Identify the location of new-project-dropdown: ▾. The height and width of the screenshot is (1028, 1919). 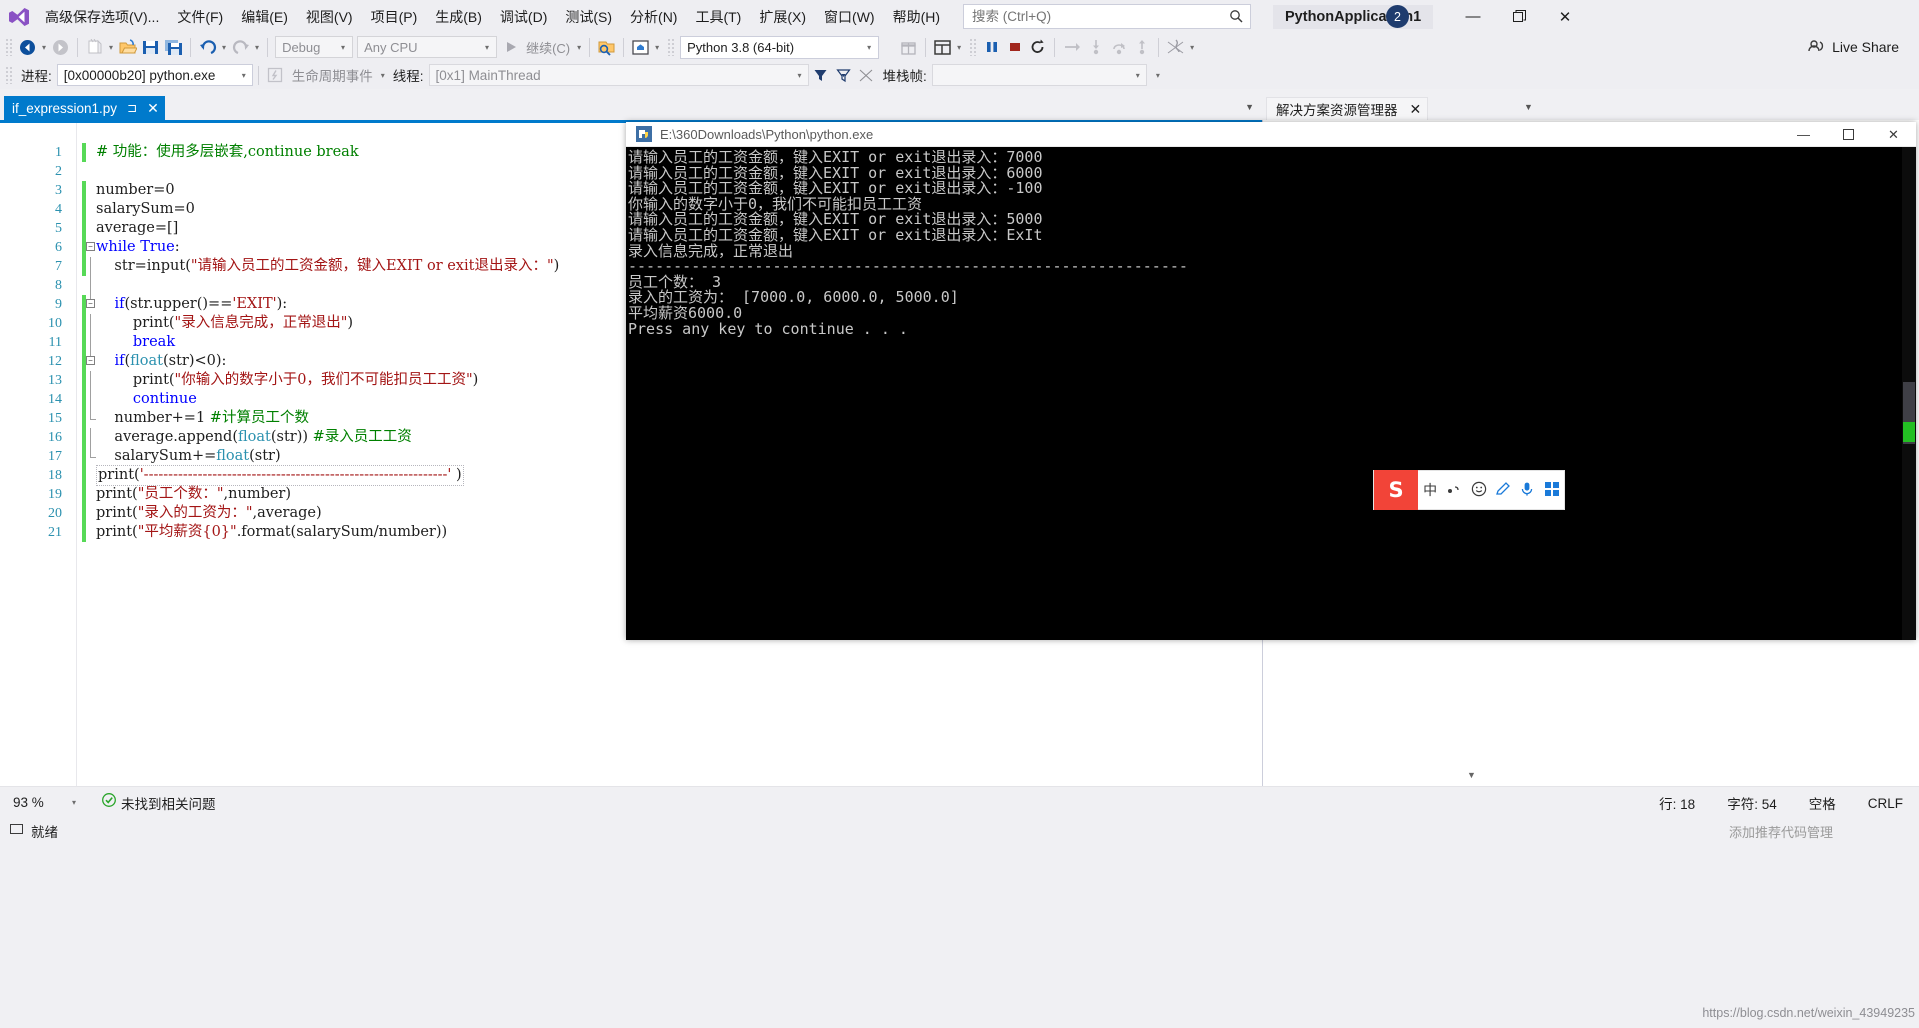
(111, 47).